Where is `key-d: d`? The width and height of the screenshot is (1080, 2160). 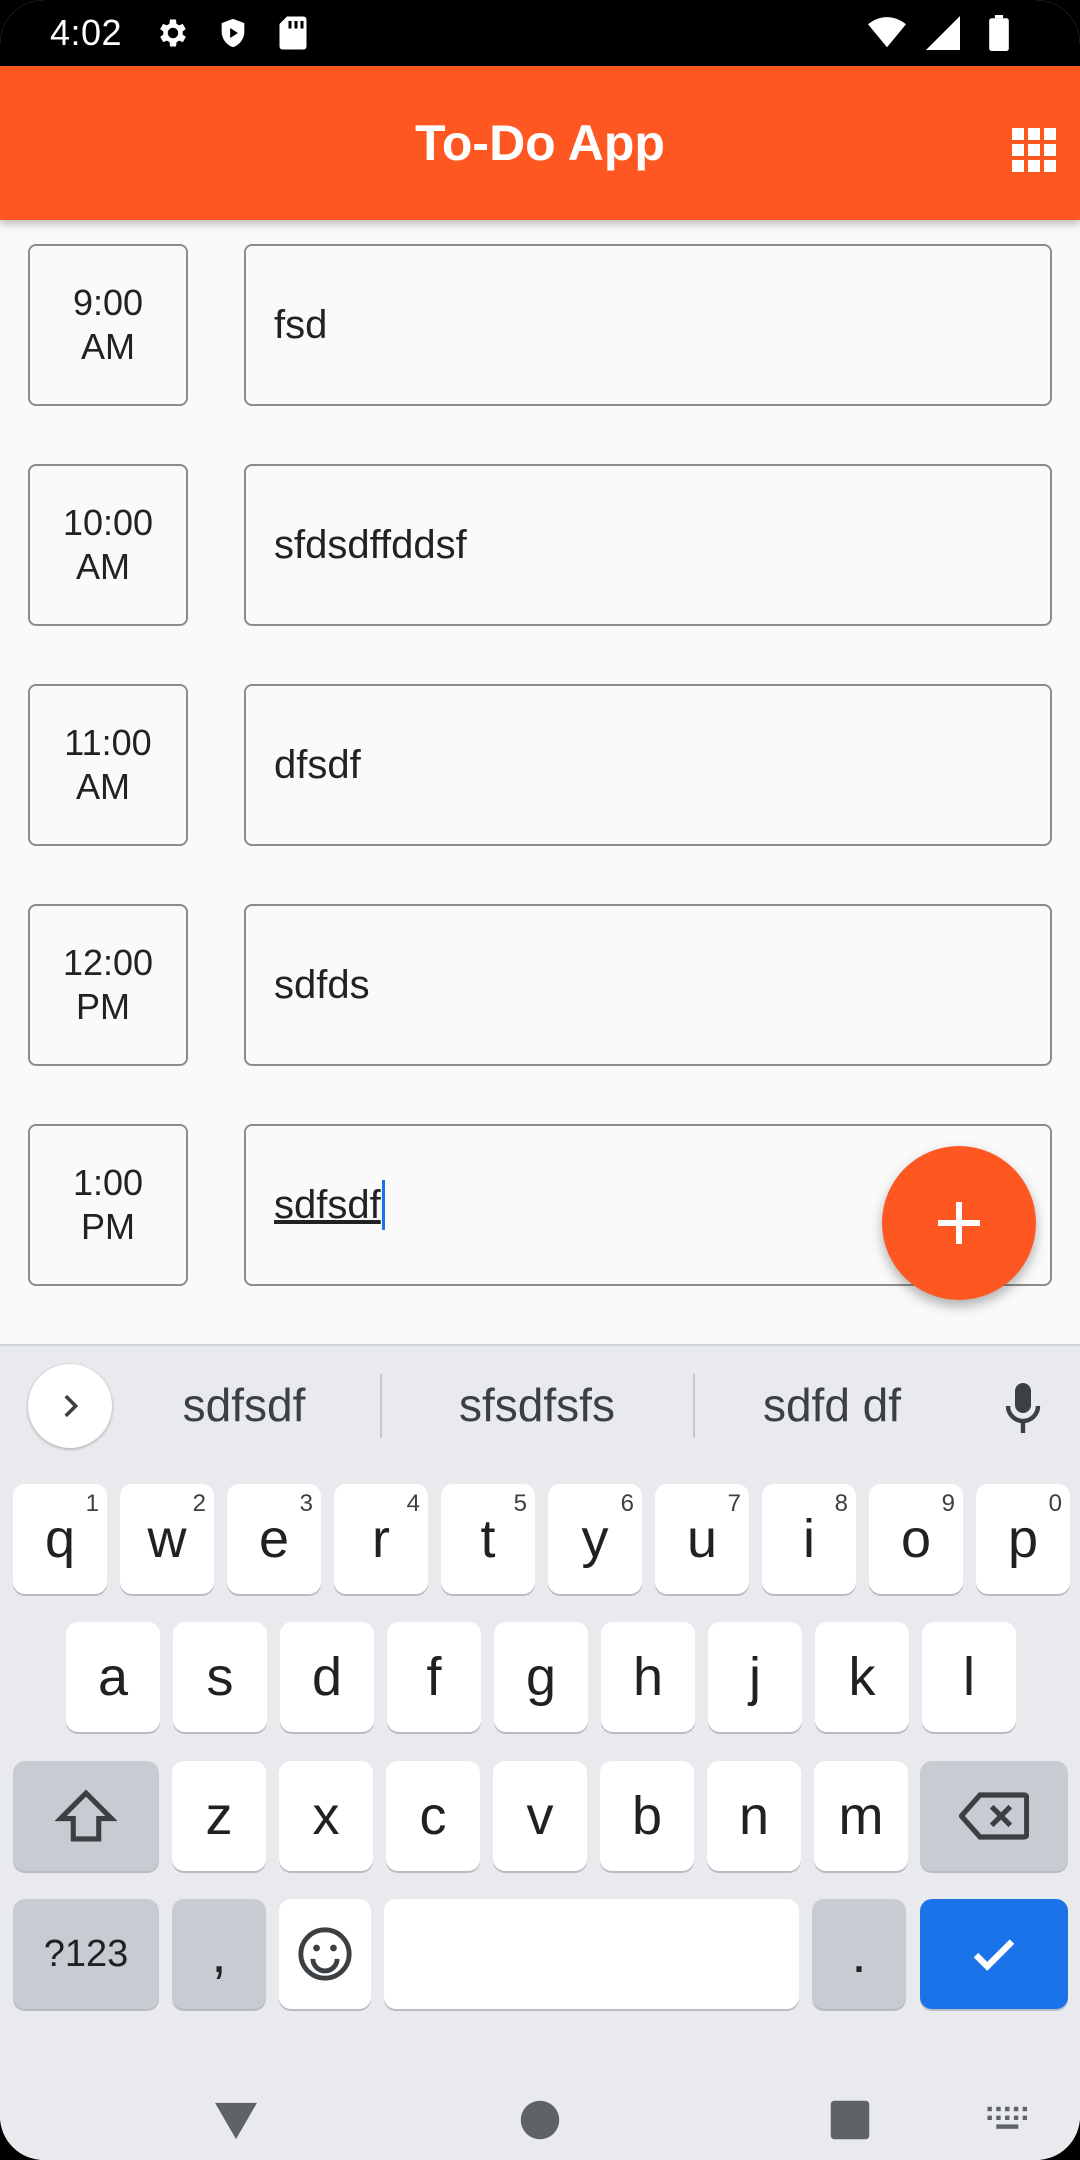 key-d: d is located at coordinates (327, 1677).